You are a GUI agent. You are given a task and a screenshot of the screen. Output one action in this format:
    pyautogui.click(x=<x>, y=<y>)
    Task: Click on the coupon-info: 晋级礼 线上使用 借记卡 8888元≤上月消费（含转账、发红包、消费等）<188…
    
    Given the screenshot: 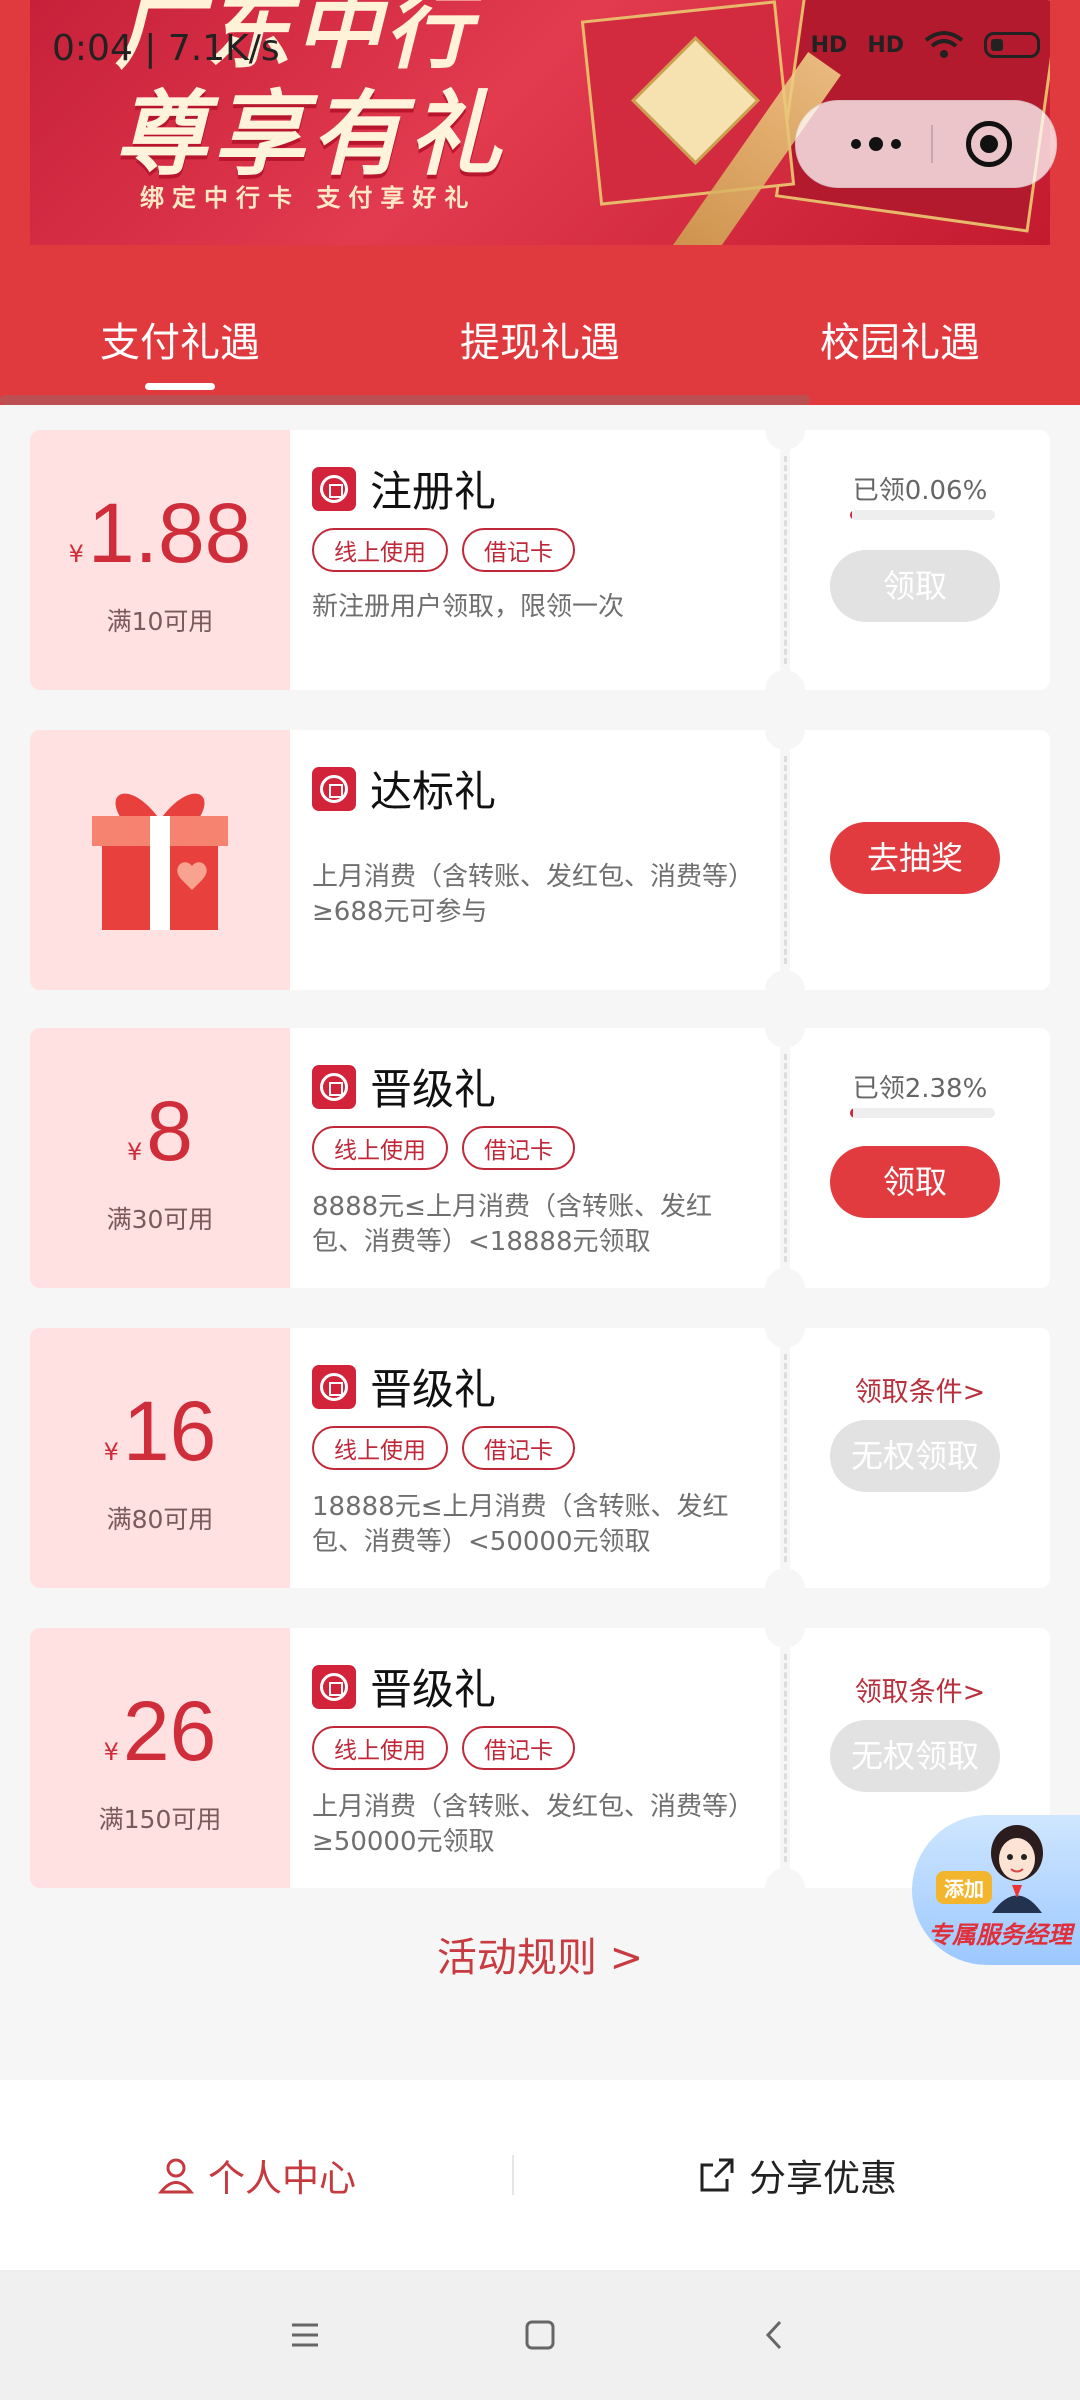 What is the action you would take?
    pyautogui.click(x=535, y=1158)
    